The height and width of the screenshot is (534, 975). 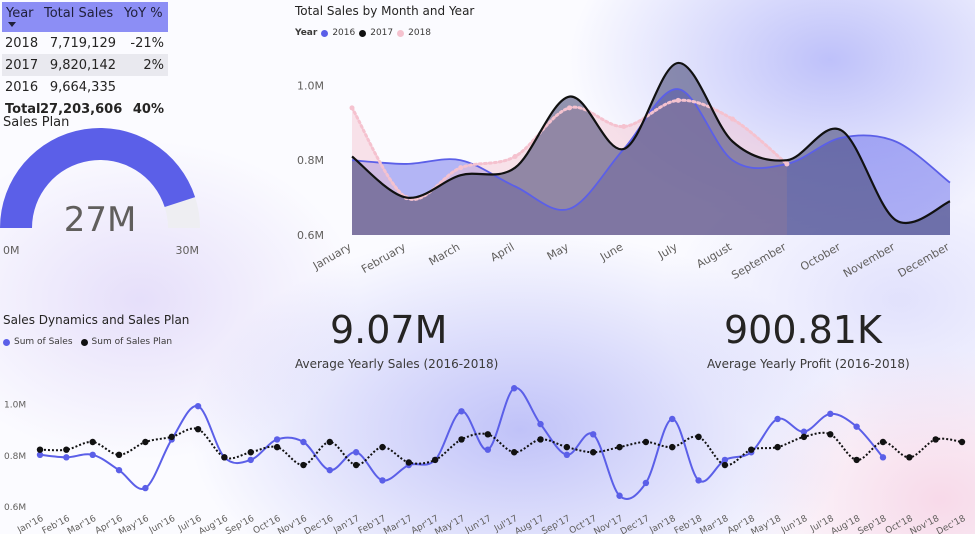 I want to click on legend-dot-2018, so click(x=401, y=33).